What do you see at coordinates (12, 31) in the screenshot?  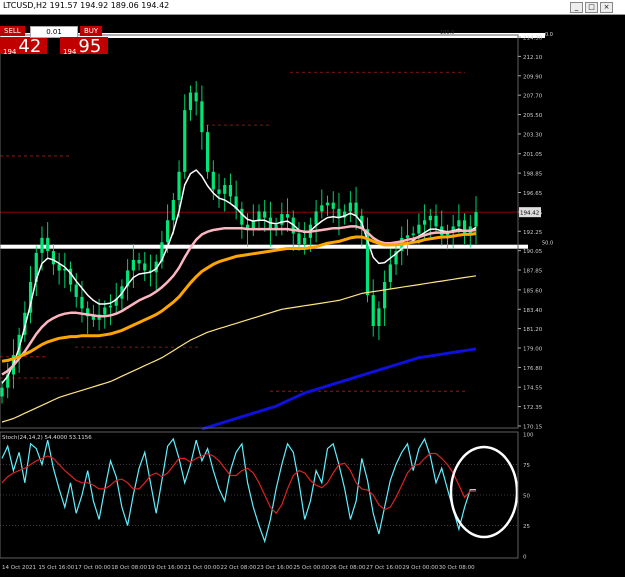 I see `sell-button: SELL` at bounding box center [12, 31].